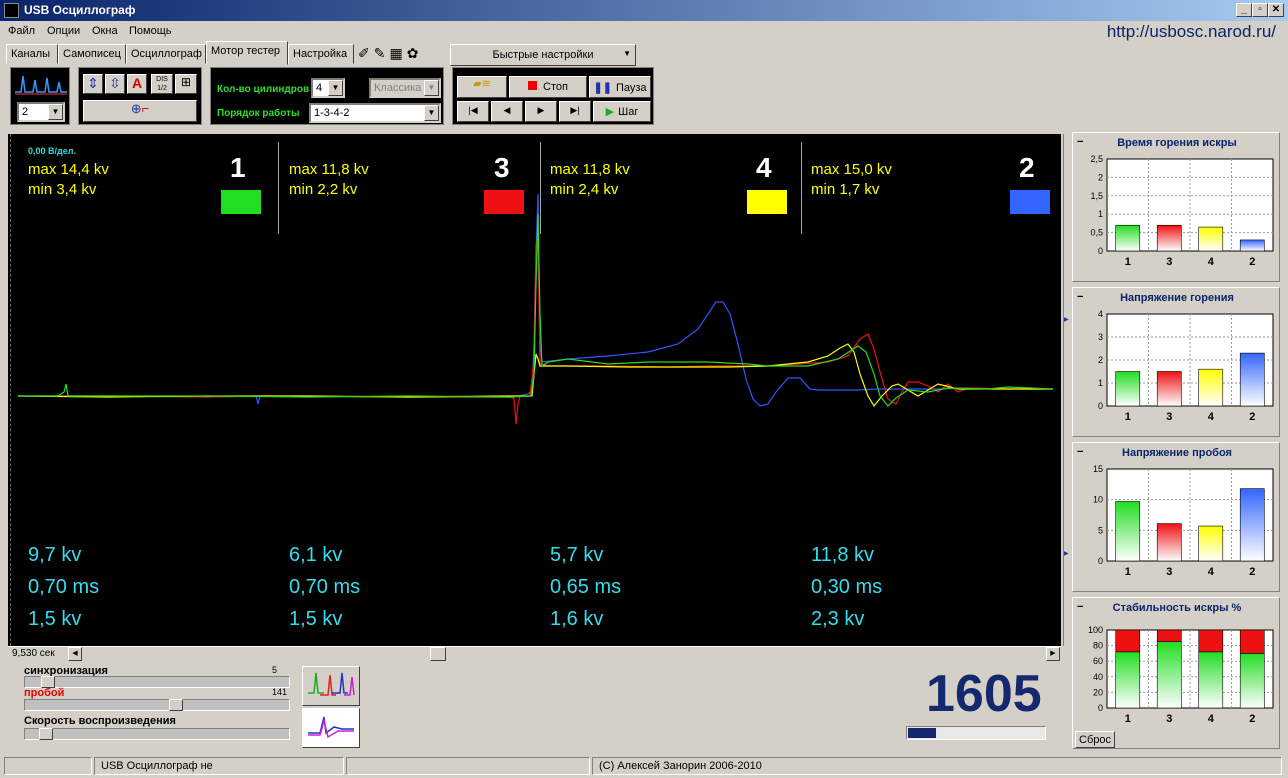  I want to click on menu-options: Опции, so click(63, 31).